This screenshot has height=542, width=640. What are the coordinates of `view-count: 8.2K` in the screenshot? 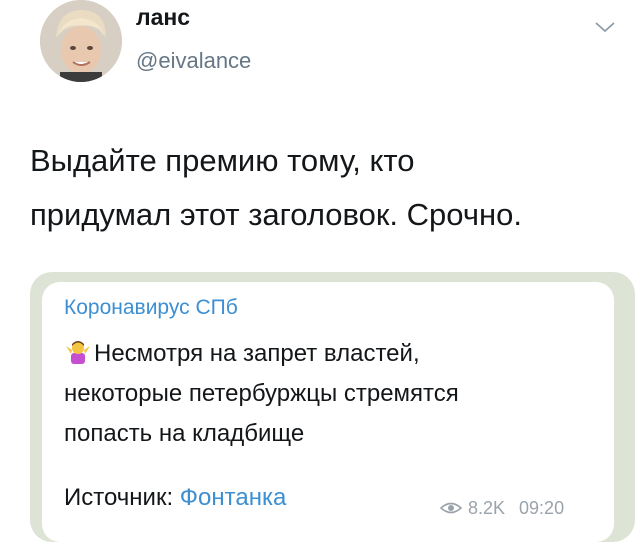 It's located at (487, 508).